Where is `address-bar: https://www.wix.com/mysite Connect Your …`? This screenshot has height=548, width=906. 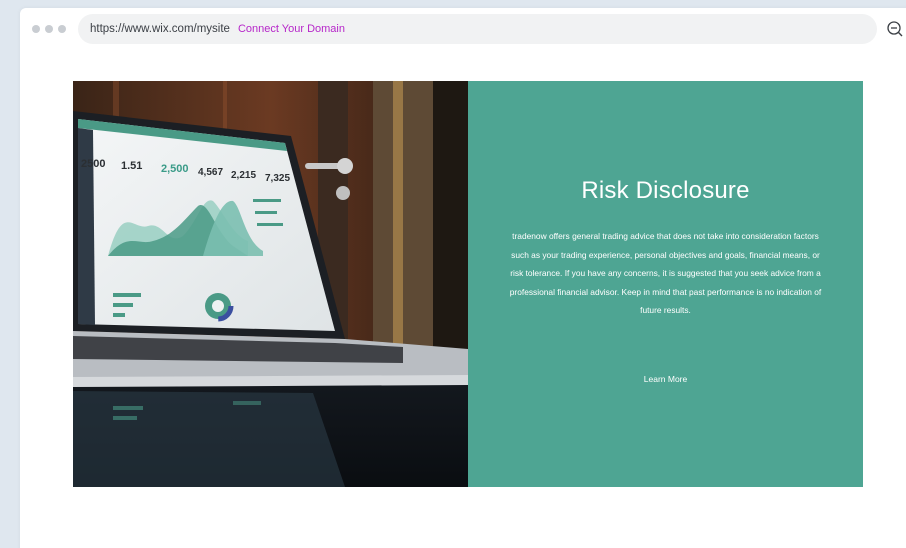
address-bar: https://www.wix.com/mysite Connect Your … is located at coordinates (477, 29).